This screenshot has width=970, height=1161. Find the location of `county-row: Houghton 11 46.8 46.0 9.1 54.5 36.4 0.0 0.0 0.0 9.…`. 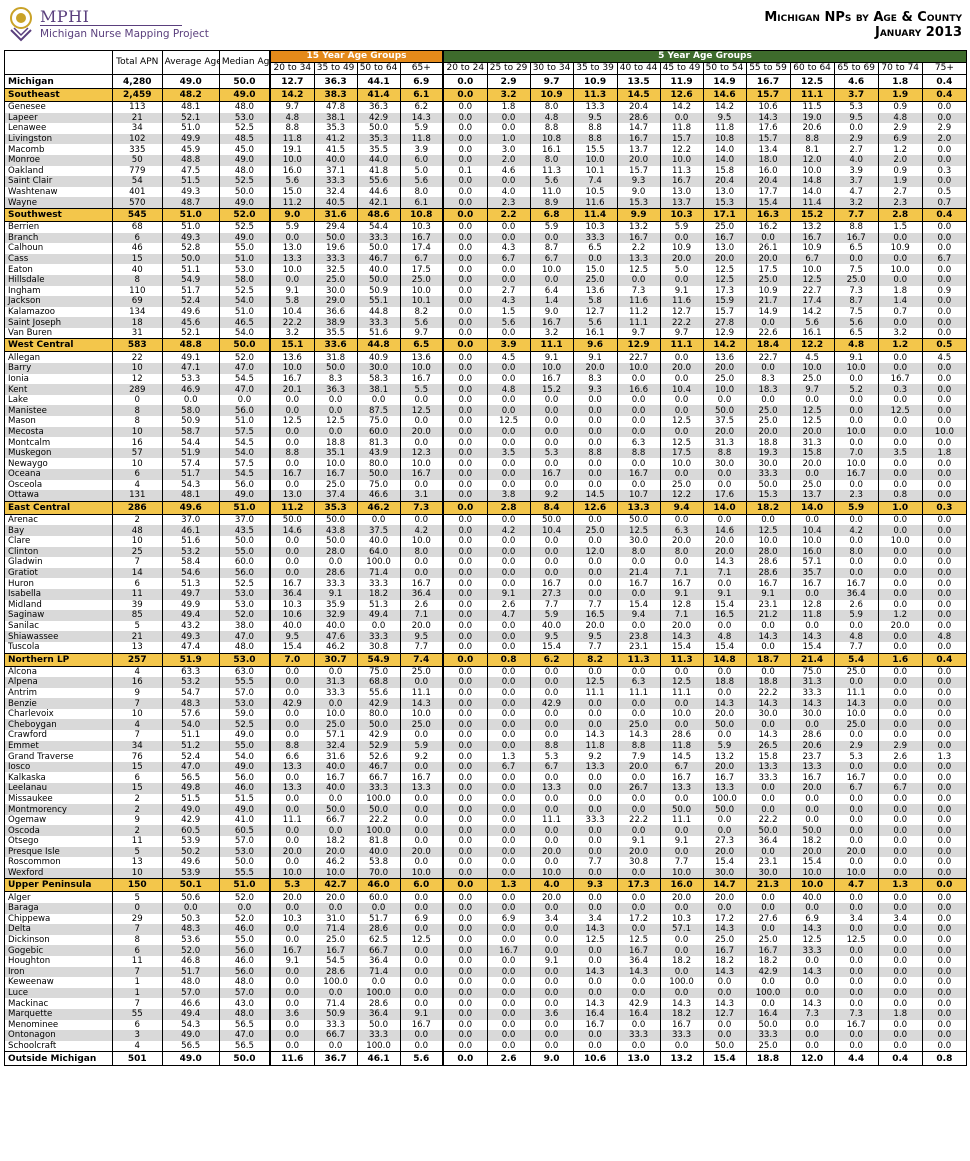

county-row: Houghton 11 46.8 46.0 9.1 54.5 36.4 0.0 0.0 0.0 9.… is located at coordinates (485, 961).